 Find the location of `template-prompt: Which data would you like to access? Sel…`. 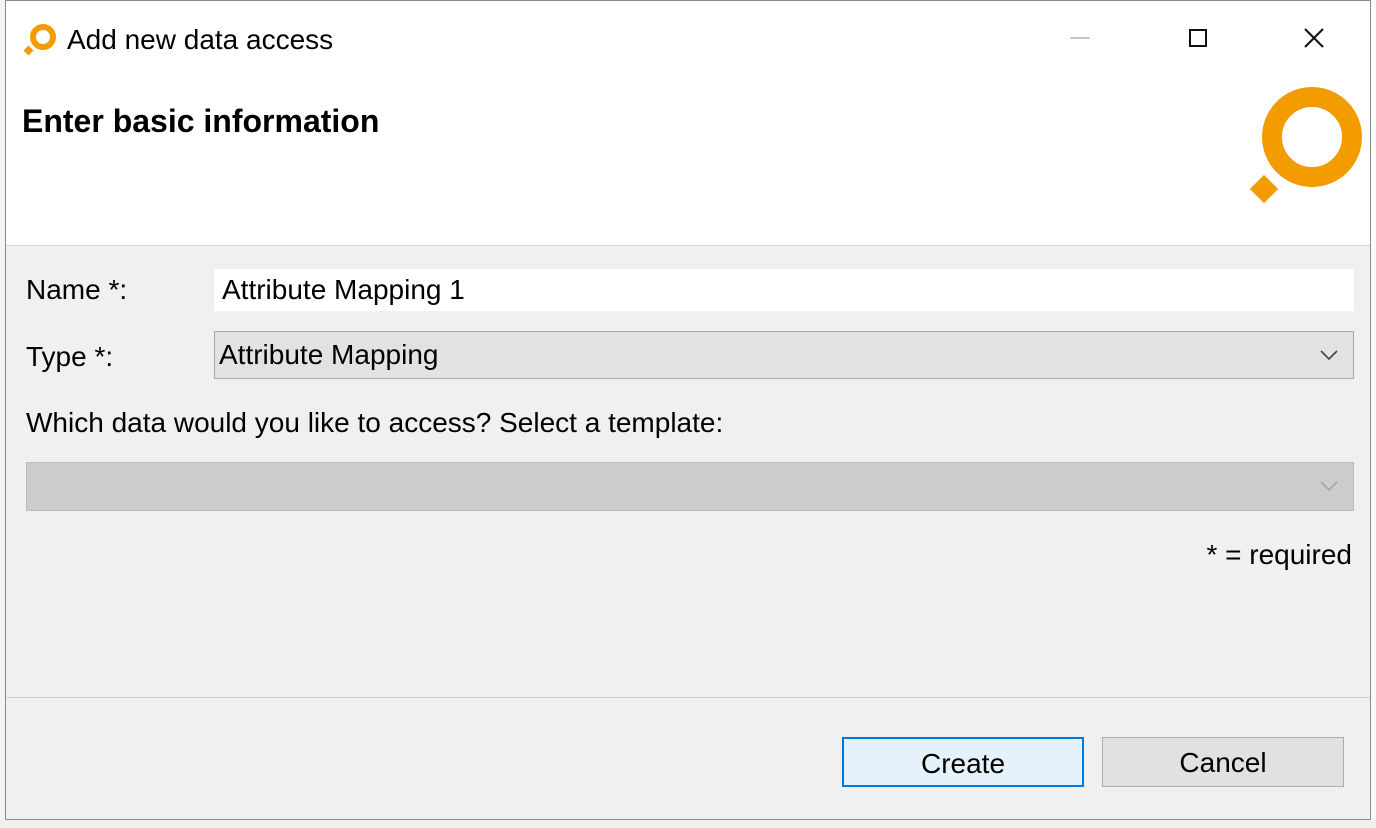

template-prompt: Which data would you like to access? Sel… is located at coordinates (375, 422).